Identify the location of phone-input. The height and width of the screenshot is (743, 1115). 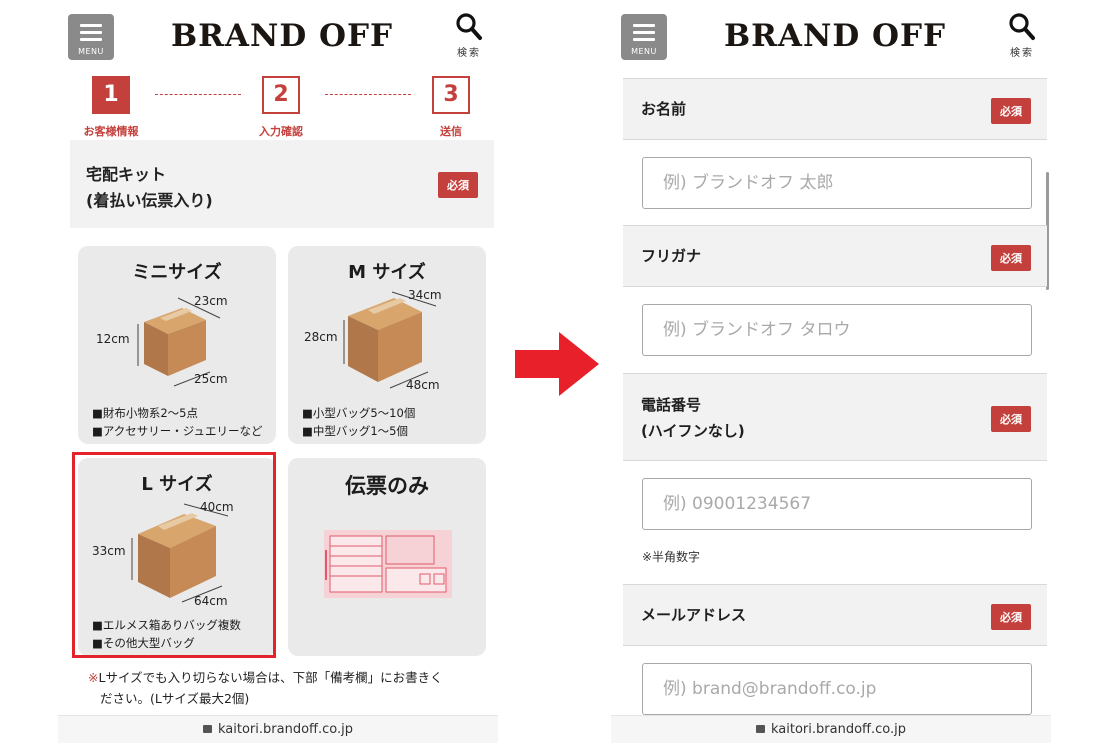
(837, 504).